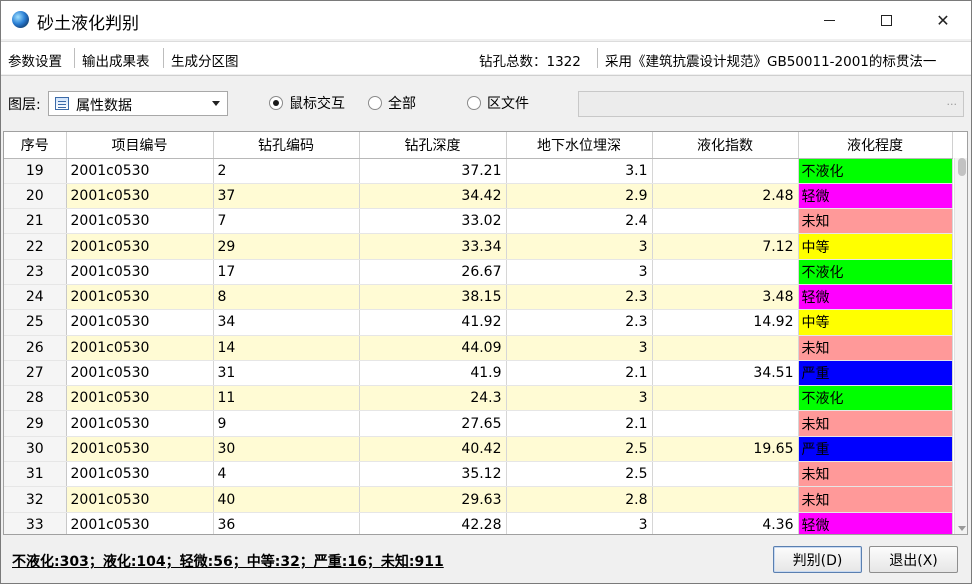 The width and height of the screenshot is (972, 584). What do you see at coordinates (35, 246) in the screenshot?
I see `index-cell: 22` at bounding box center [35, 246].